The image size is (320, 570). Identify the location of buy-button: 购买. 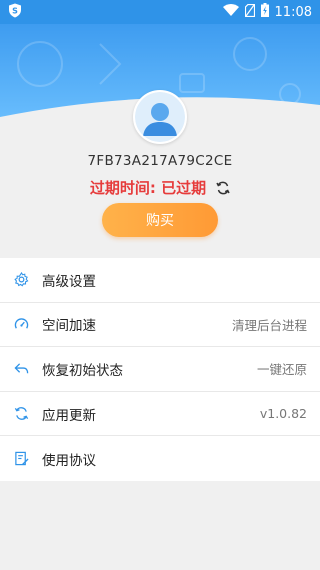
(160, 220).